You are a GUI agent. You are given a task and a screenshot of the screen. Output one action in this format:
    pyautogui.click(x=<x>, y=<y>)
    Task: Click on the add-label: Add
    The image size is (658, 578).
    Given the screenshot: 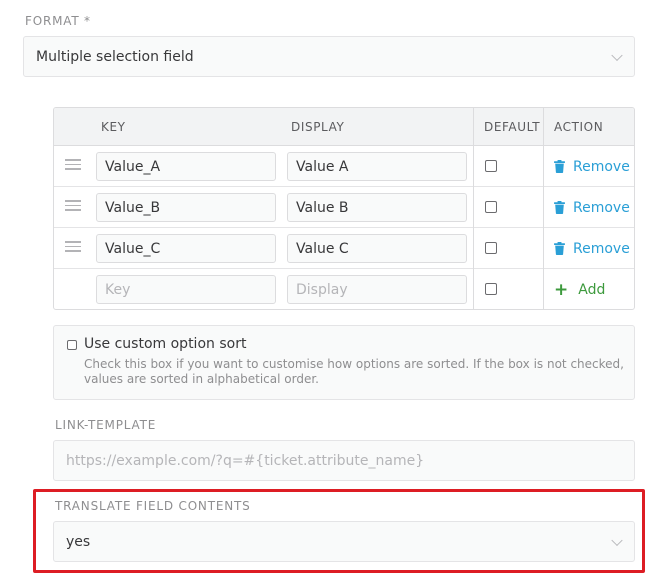 What is the action you would take?
    pyautogui.click(x=592, y=289)
    